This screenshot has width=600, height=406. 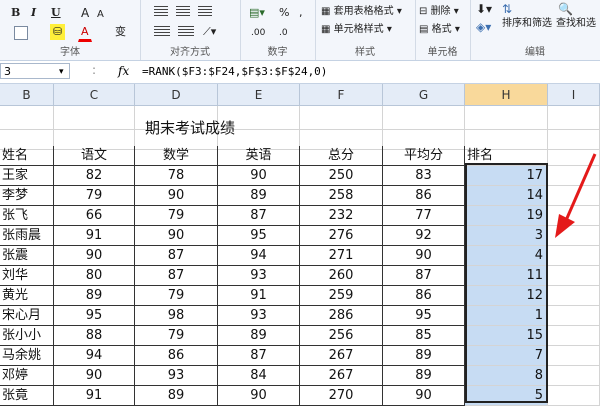 What do you see at coordinates (94, 196) in the screenshot?
I see `table-cell: 79` at bounding box center [94, 196].